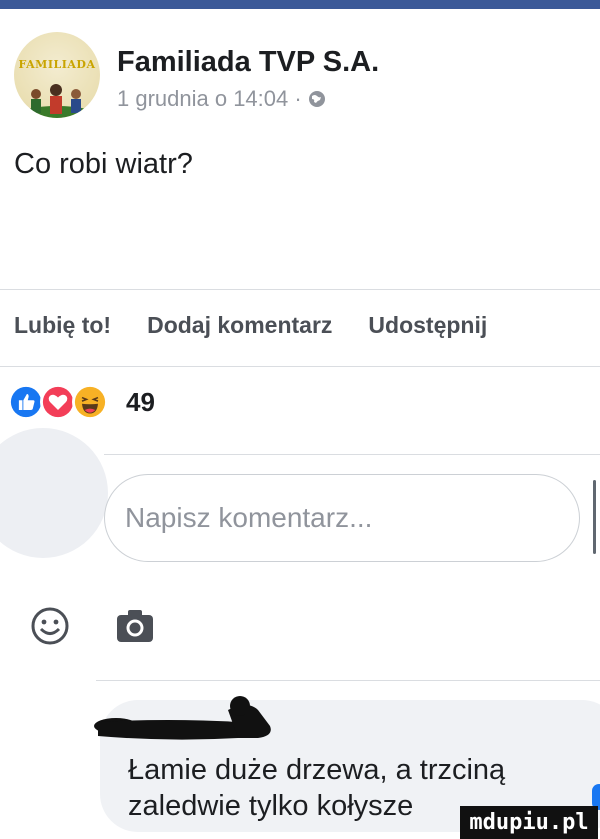 Image resolution: width=600 pixels, height=839 pixels. What do you see at coordinates (348, 680) in the screenshot?
I see `divider-comments` at bounding box center [348, 680].